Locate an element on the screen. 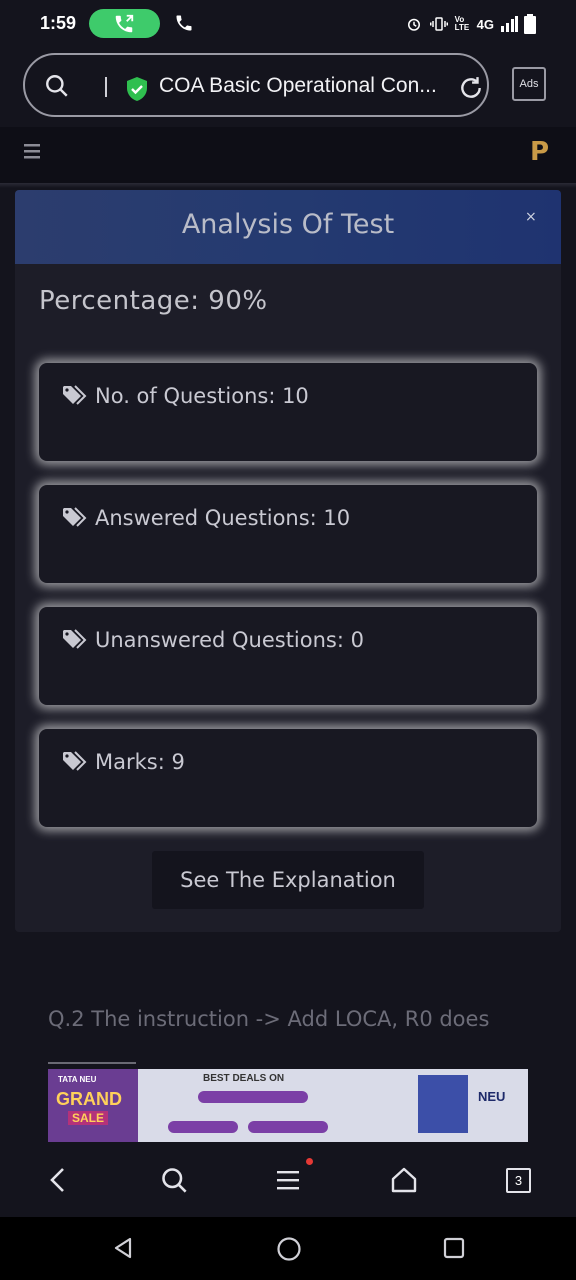 Image resolution: width=576 pixels, height=1280 pixels. hamburger-menu-icon is located at coordinates (33, 151).